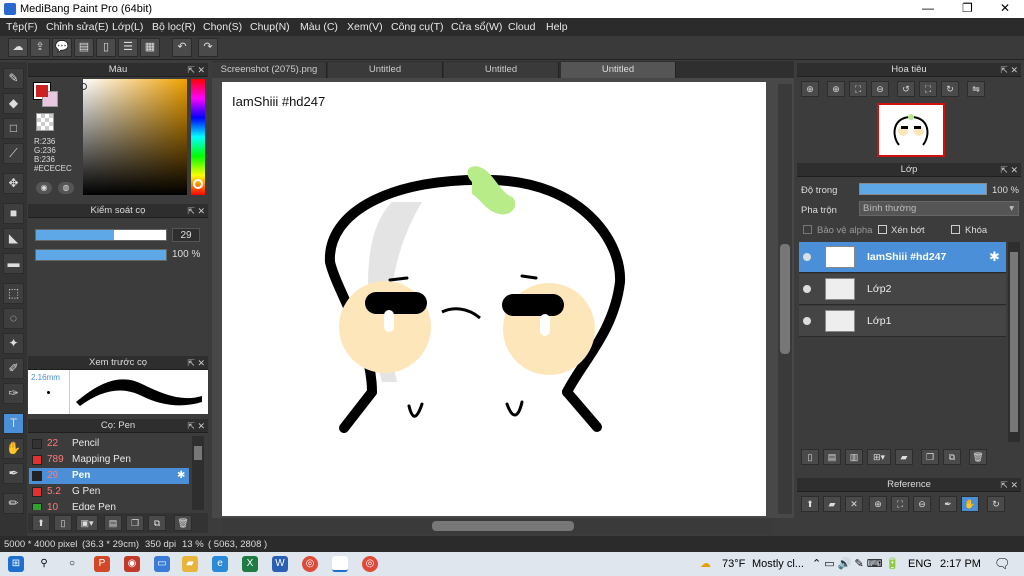 This screenshot has height=576, width=1024. What do you see at coordinates (365, 27) in the screenshot?
I see `menu-view: Xem(V)` at bounding box center [365, 27].